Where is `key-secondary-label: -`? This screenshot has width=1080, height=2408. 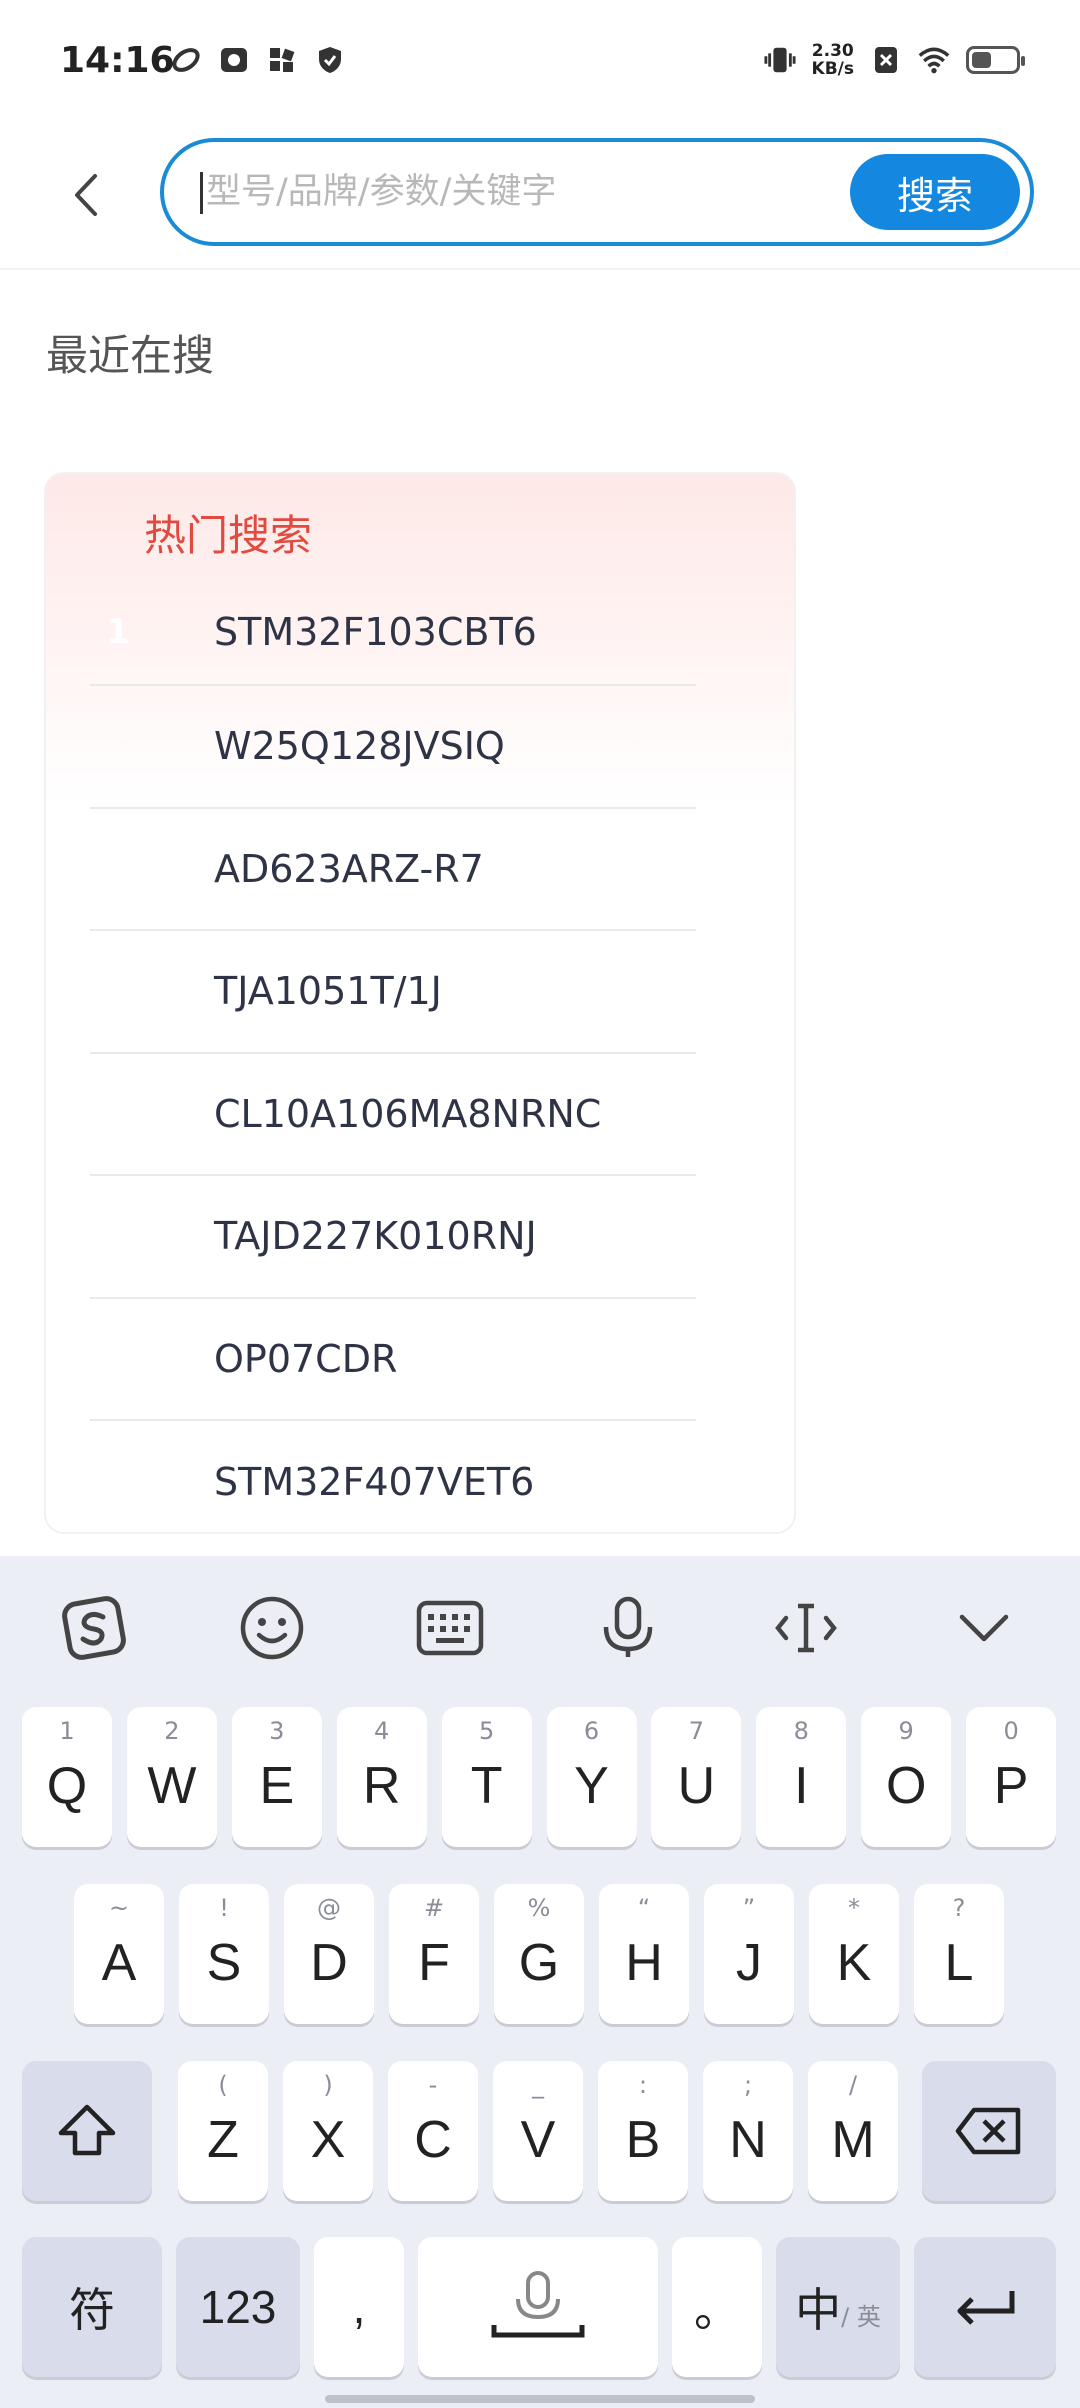
key-secondary-label: - is located at coordinates (433, 2085).